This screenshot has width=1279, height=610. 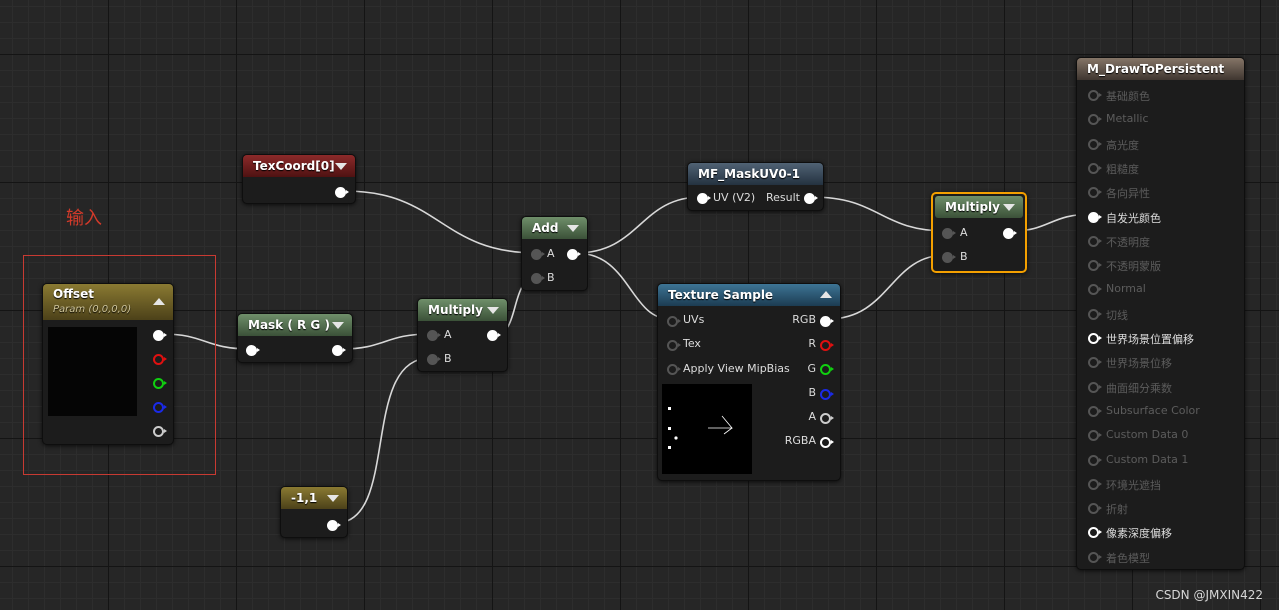 I want to click on input-pin-tex, so click(x=674, y=345).